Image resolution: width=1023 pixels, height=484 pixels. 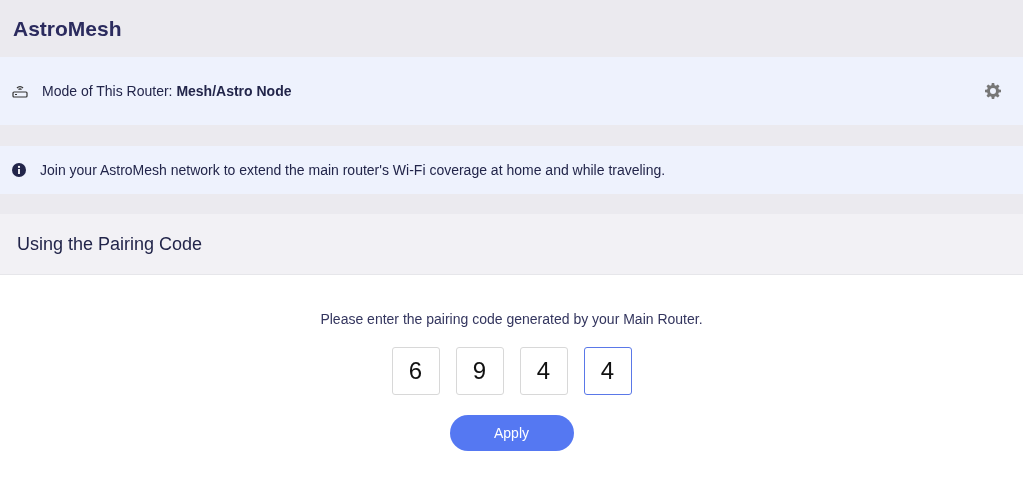 What do you see at coordinates (993, 91) in the screenshot?
I see `settings-icon` at bounding box center [993, 91].